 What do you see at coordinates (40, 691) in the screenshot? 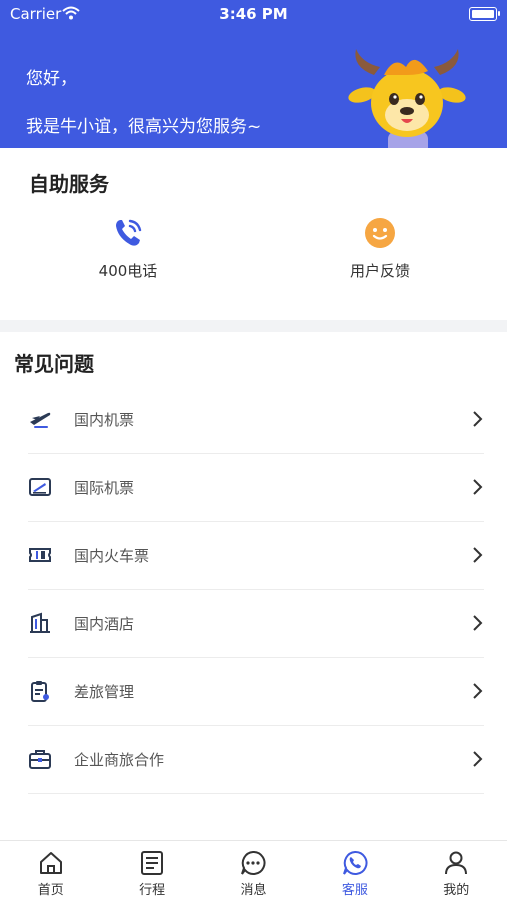
I see `travel-management-icon` at bounding box center [40, 691].